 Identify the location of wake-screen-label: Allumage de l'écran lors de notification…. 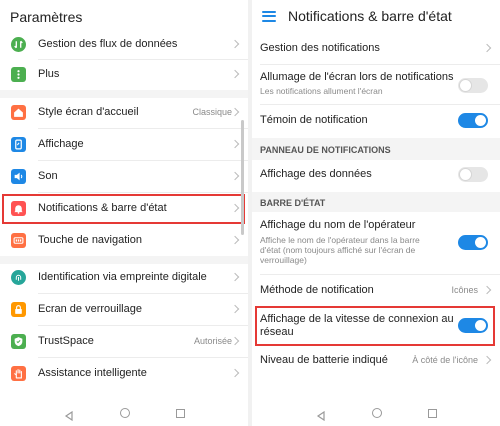
(357, 77).